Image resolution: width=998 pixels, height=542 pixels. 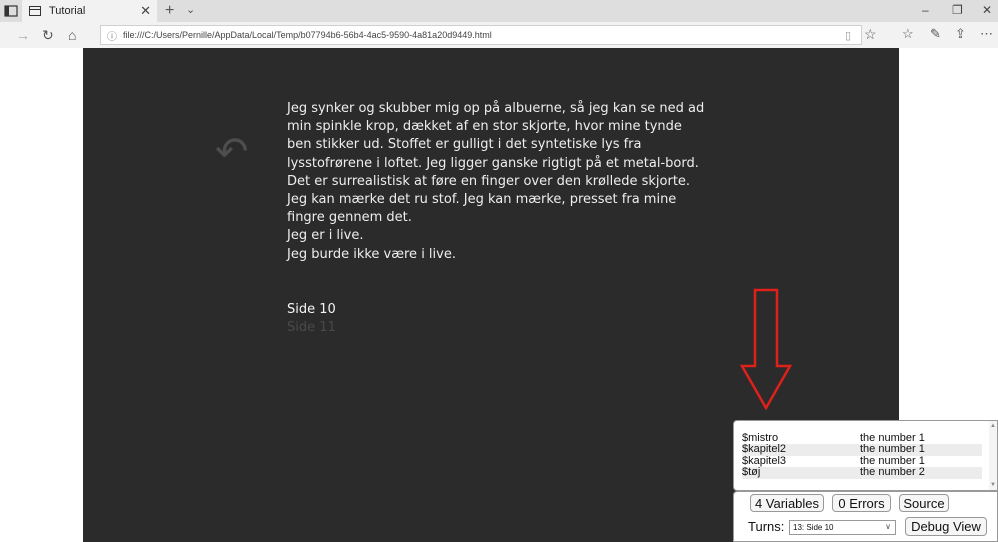 What do you see at coordinates (993, 485) in the screenshot?
I see `scroll-down-icon: ▼` at bounding box center [993, 485].